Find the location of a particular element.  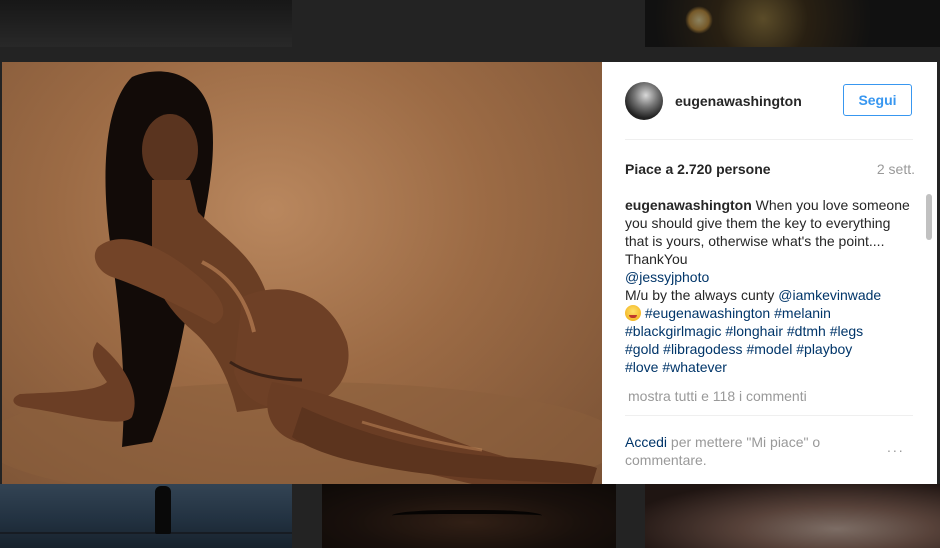

hashtag-link: #whatever is located at coordinates (694, 367).